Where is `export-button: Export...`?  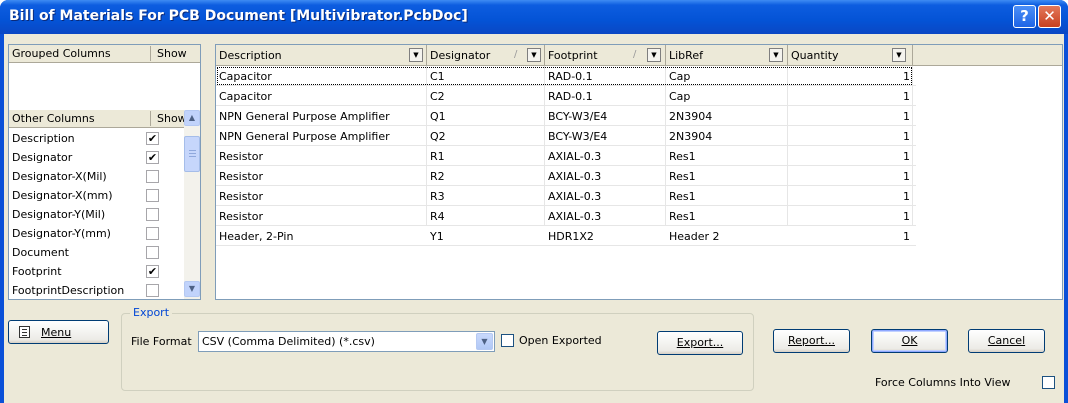
export-button: Export... is located at coordinates (700, 343).